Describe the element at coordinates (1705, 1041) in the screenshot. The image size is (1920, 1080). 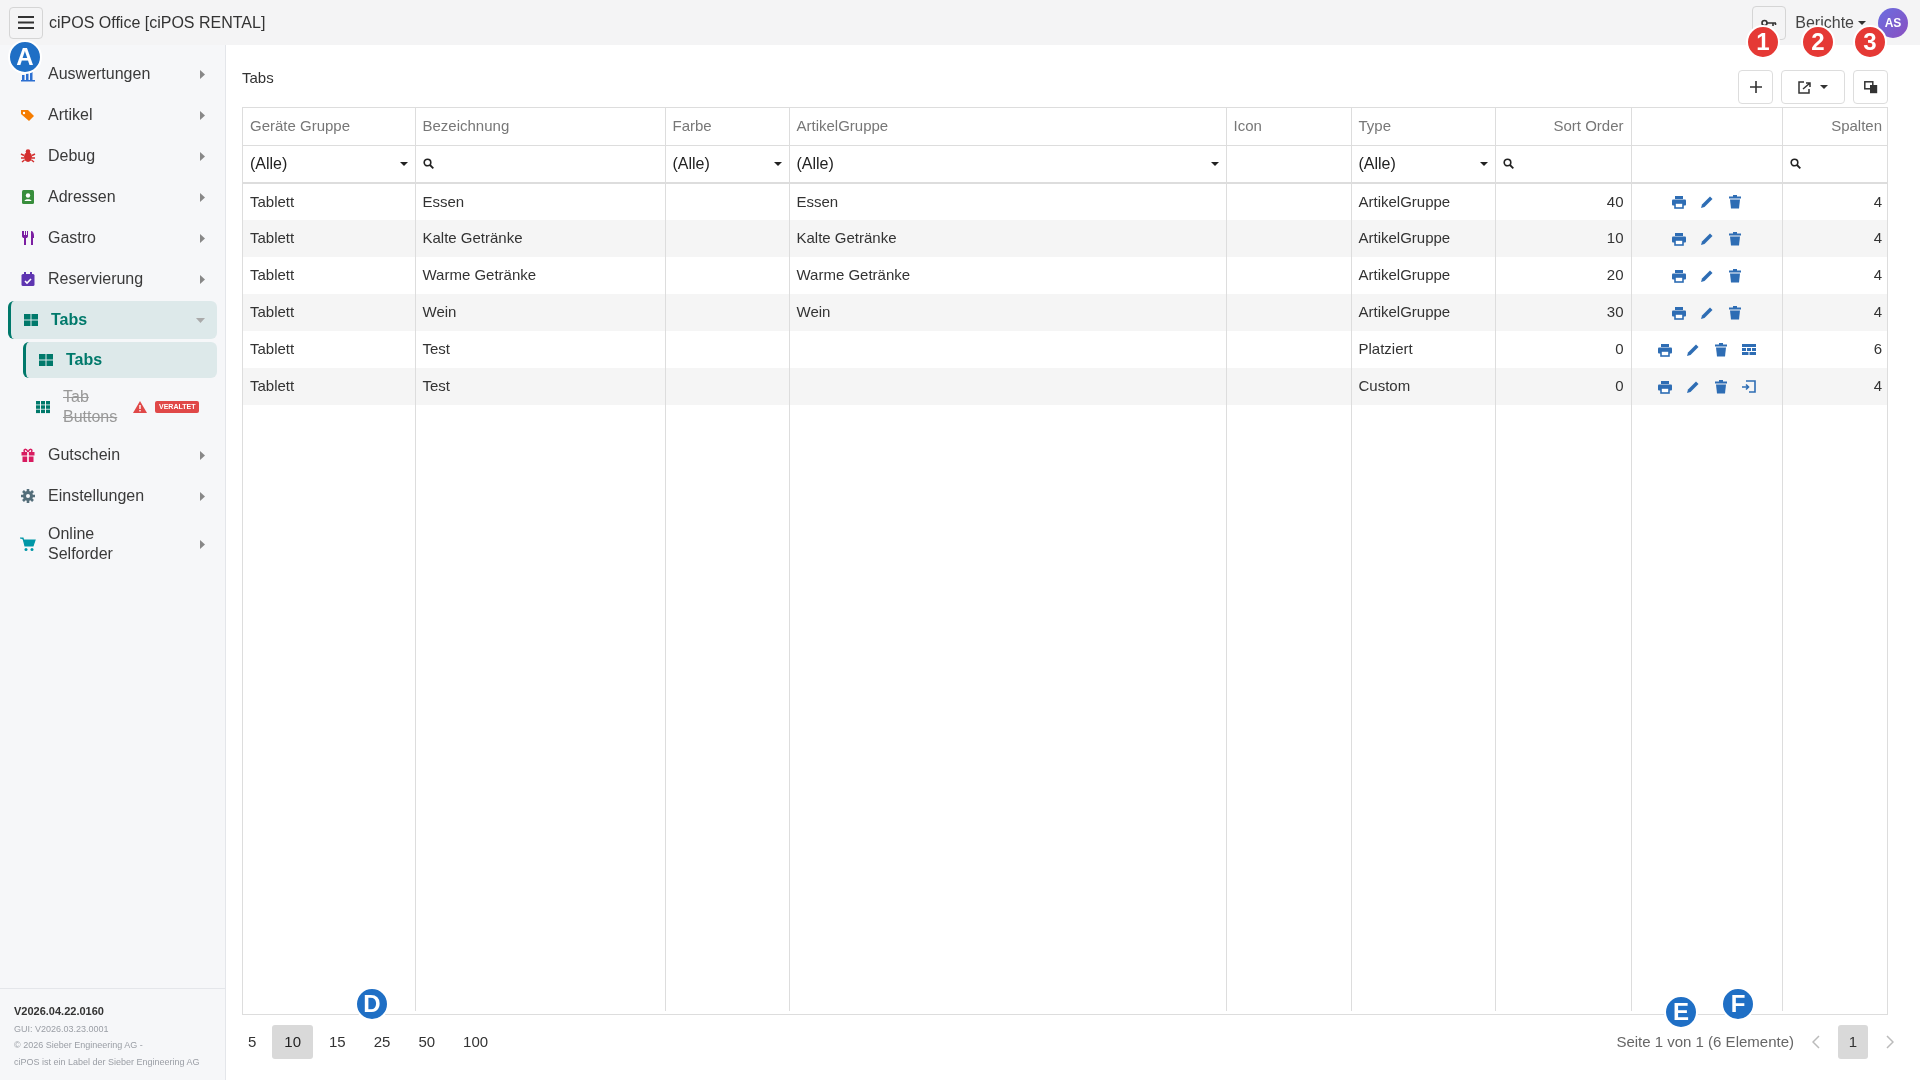
I see `page-info: Seite 1 von 1 (6 Elemente)` at that location.